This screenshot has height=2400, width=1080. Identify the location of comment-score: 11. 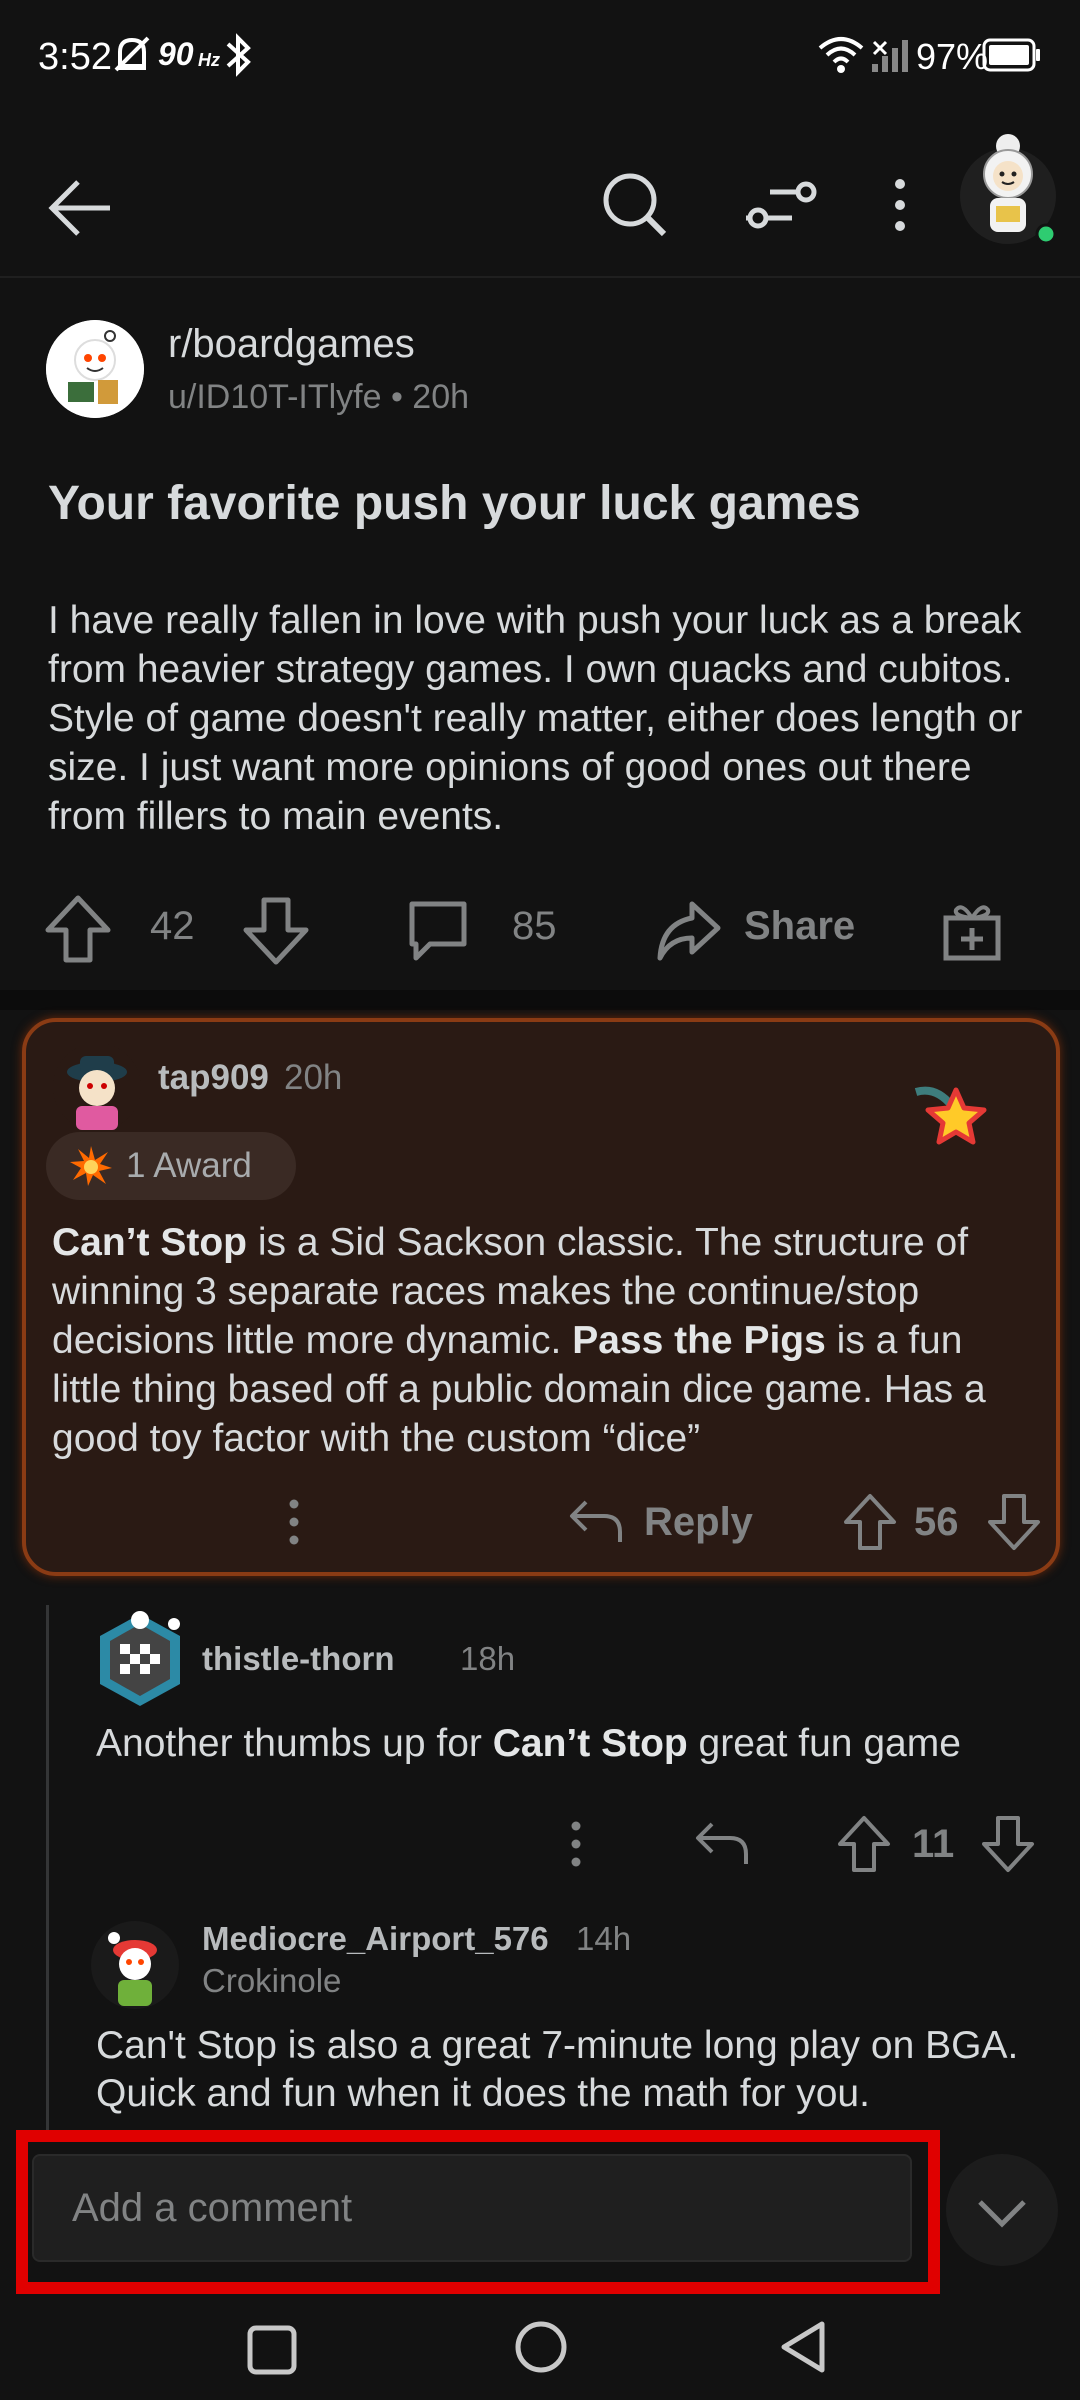
(933, 1844).